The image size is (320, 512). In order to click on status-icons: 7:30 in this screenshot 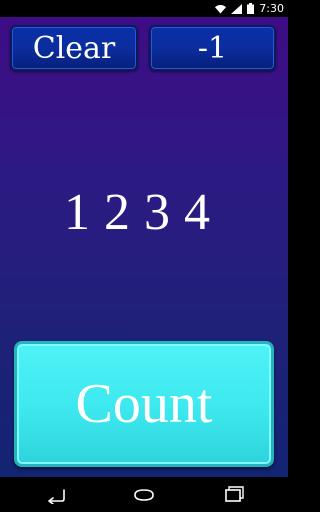, I will do `click(249, 8)`.